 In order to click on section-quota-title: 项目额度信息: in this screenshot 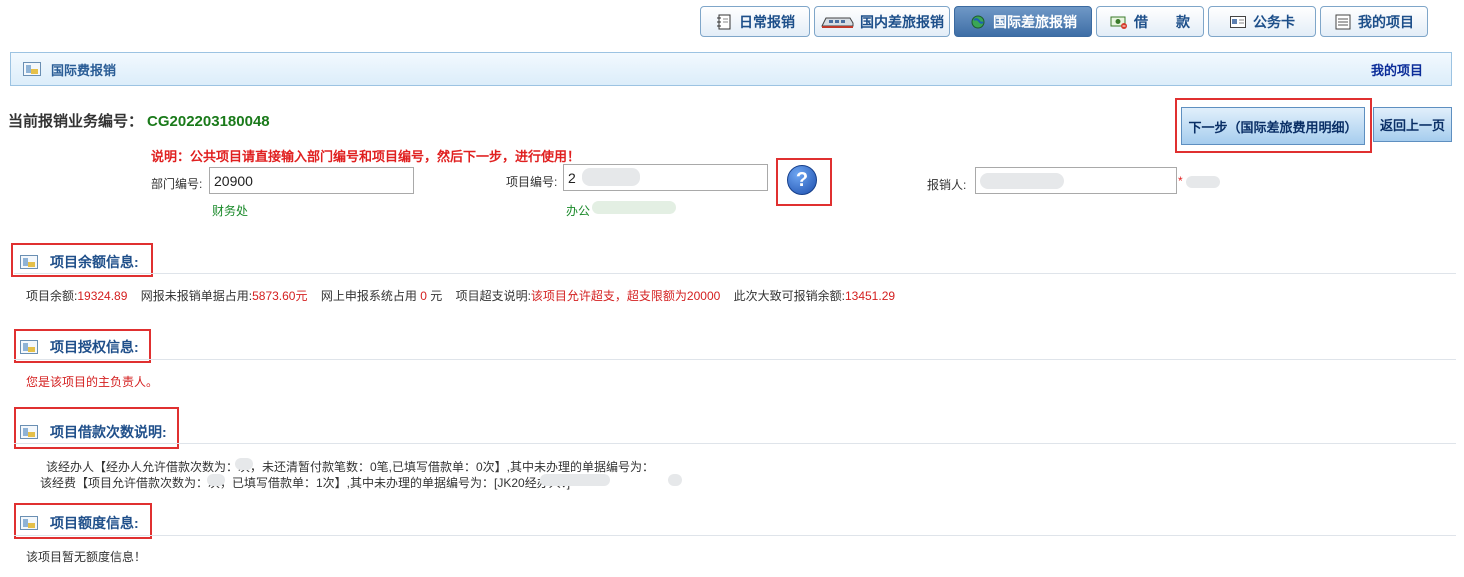, I will do `click(79, 523)`.